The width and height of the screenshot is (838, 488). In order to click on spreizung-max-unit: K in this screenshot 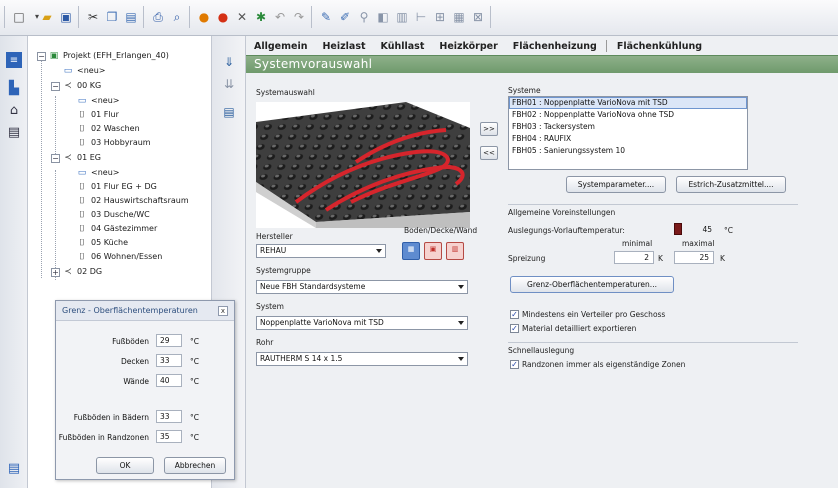, I will do `click(722, 258)`.